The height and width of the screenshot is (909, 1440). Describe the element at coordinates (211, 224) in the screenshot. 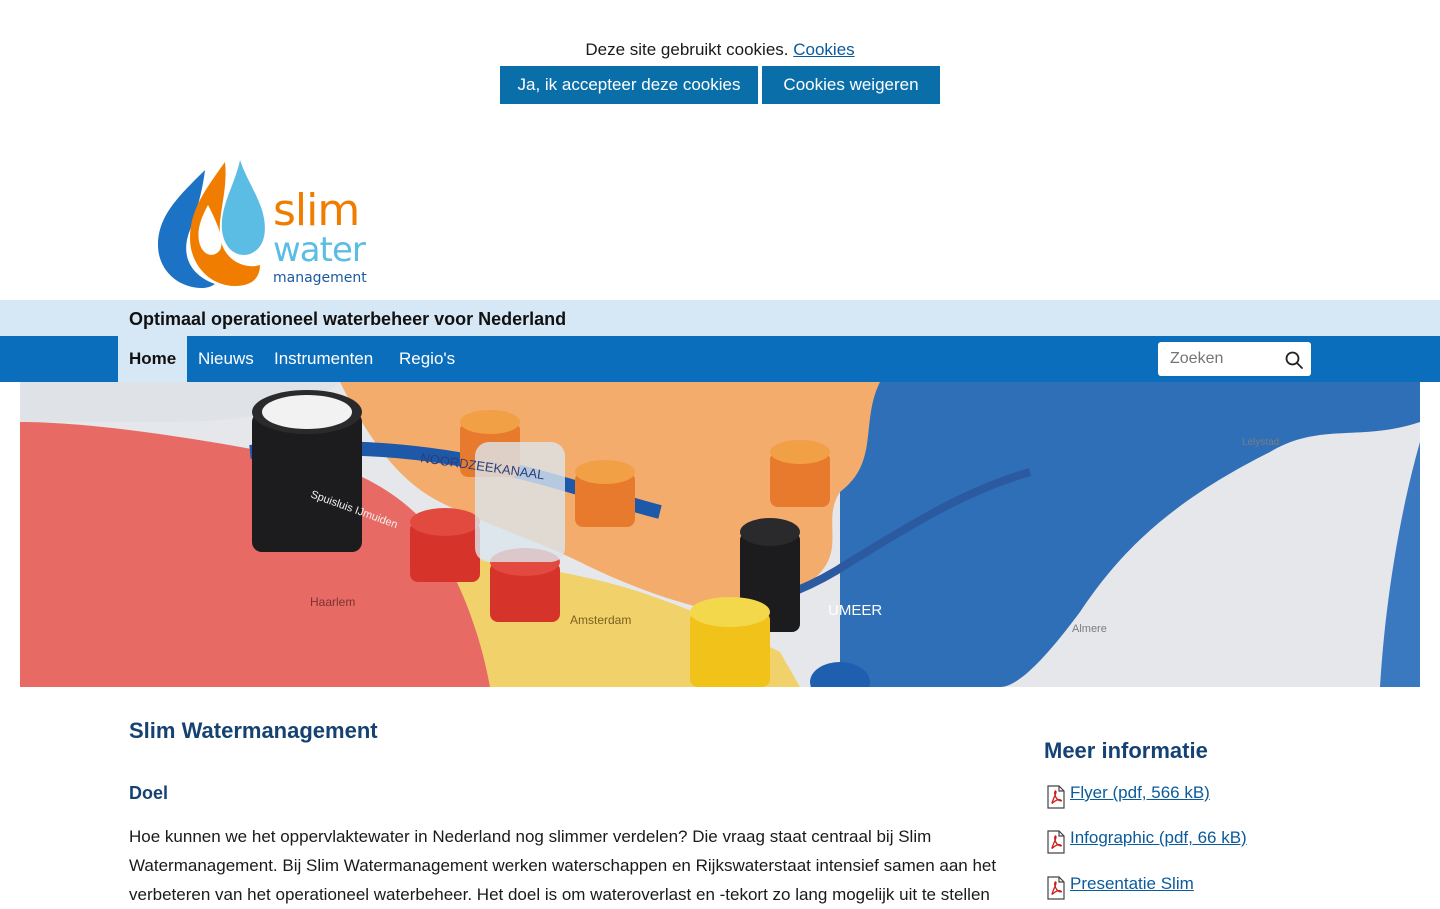

I see `water-drop-logo-icon` at that location.